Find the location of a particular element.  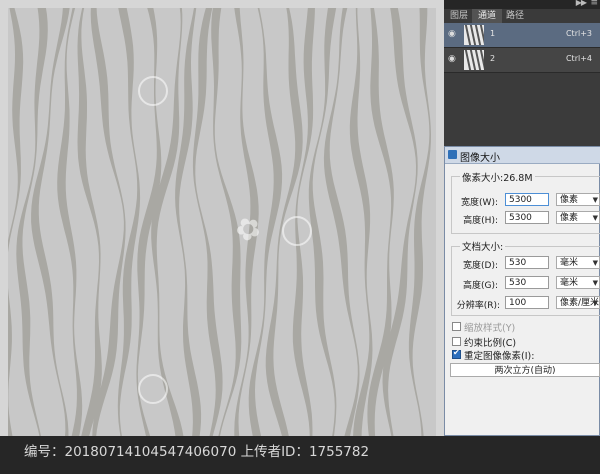

panel-collapse-bar: ▶▶ ≡ is located at coordinates (522, 4).